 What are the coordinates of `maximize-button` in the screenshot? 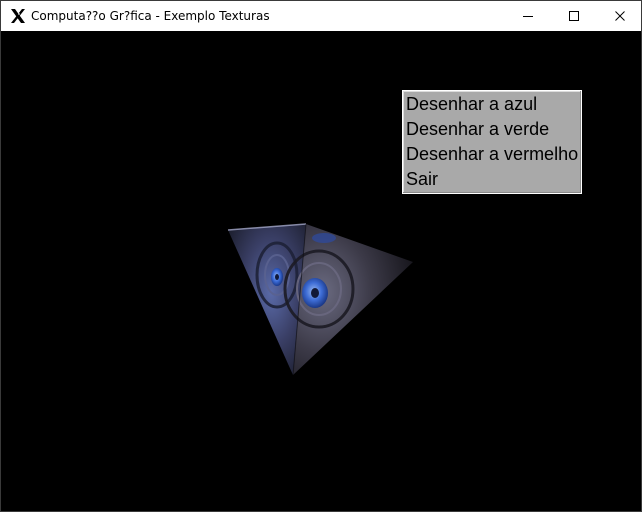 It's located at (574, 16).